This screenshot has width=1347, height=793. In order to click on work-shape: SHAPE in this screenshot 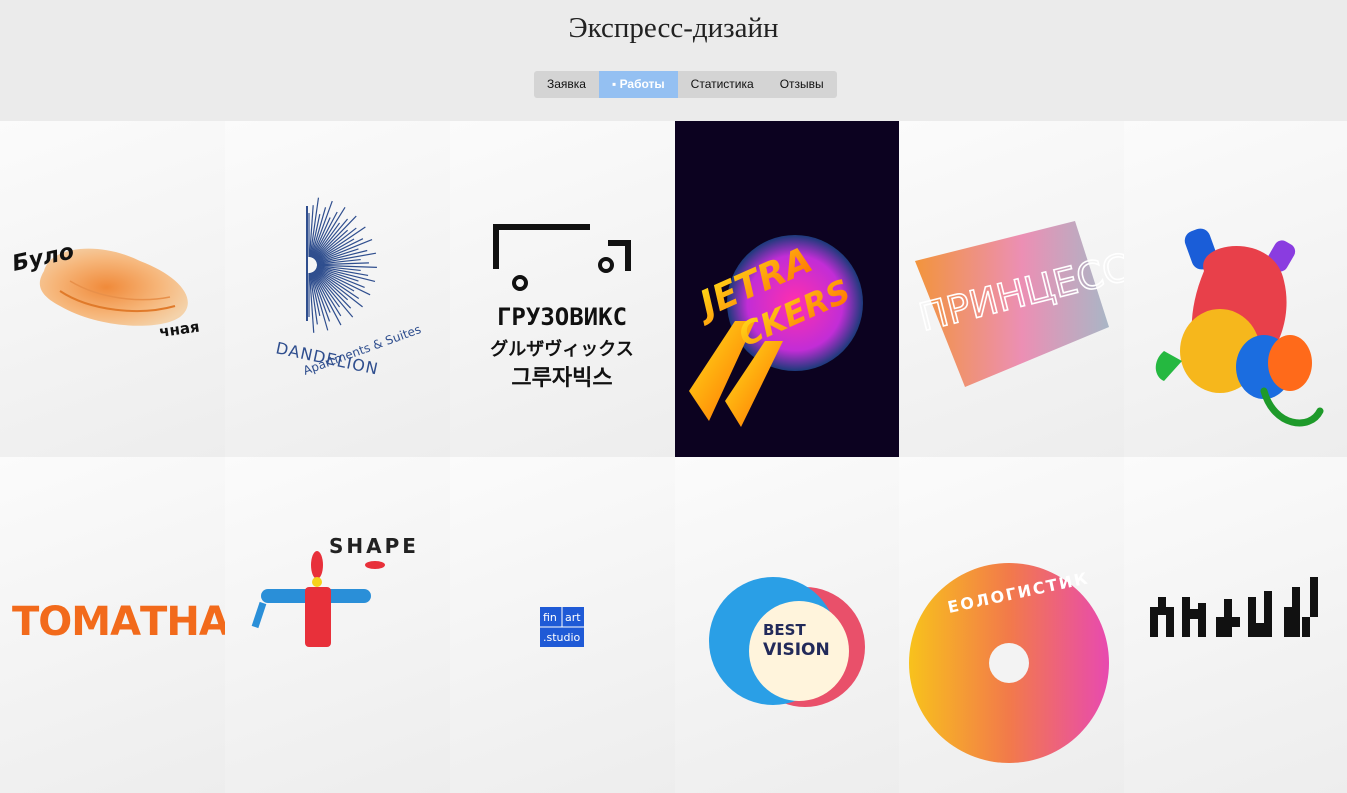, I will do `click(337, 625)`.